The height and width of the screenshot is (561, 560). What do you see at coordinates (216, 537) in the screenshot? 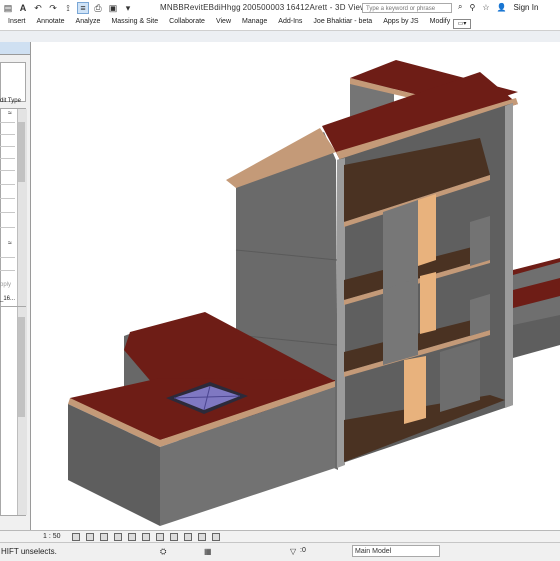
I see `analytical-model-icon` at bounding box center [216, 537].